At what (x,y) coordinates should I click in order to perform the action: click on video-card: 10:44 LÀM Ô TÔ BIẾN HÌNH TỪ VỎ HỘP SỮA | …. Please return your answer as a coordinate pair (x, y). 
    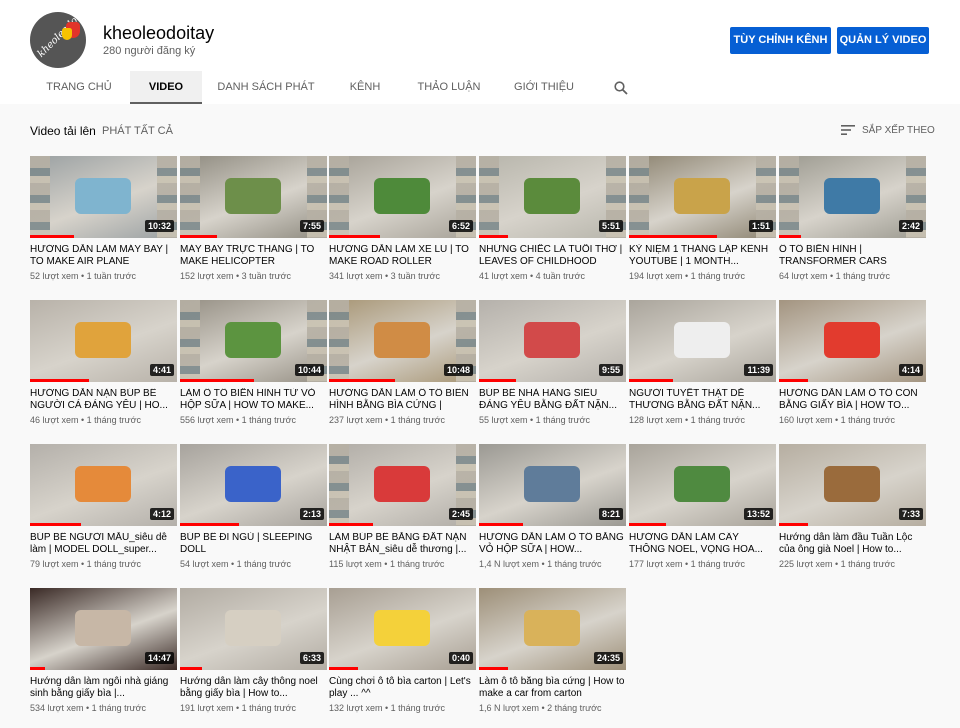
    Looking at the image, I should click on (253, 365).